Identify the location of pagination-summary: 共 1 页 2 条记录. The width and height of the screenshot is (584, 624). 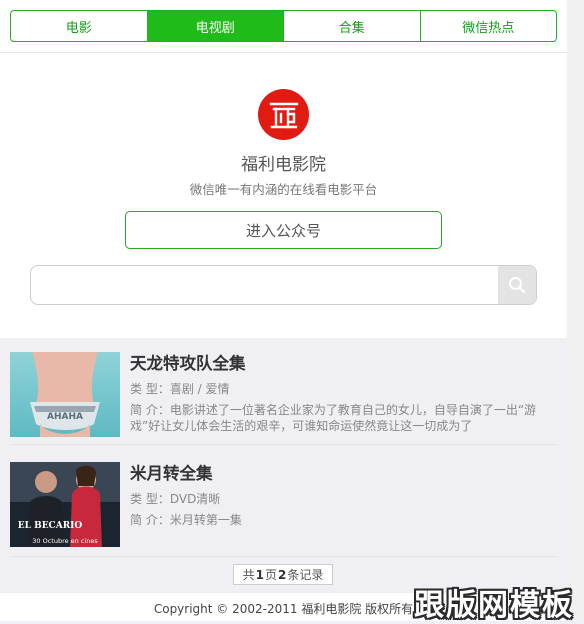
(283, 574).